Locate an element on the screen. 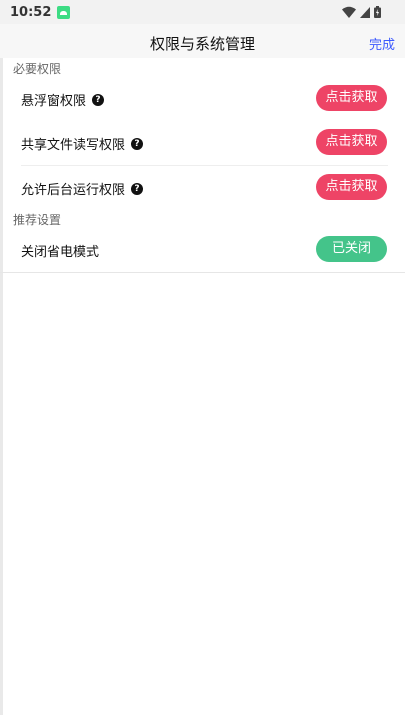 This screenshot has height=715, width=405. page-title: 权限与系统管理 is located at coordinates (202, 44).